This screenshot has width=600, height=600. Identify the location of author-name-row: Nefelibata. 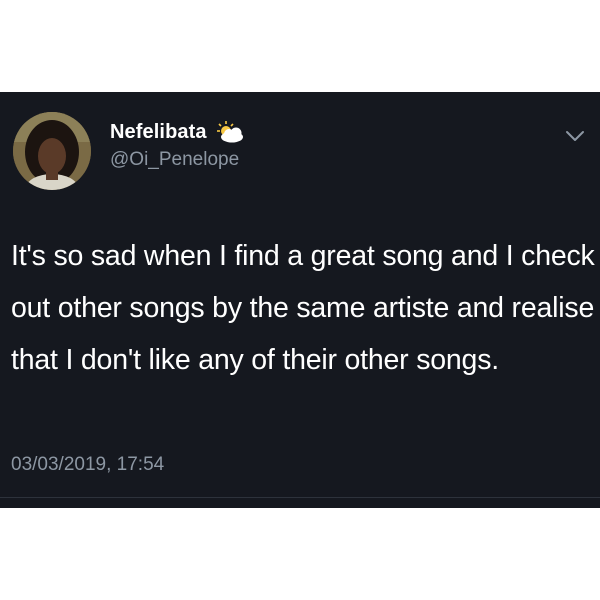
(177, 132).